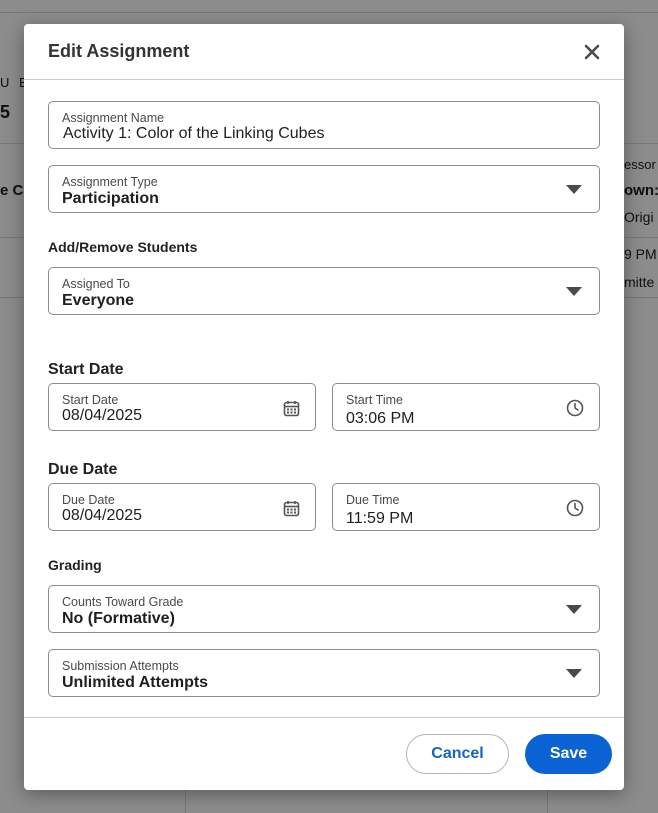  What do you see at coordinates (90, 400) in the screenshot?
I see `field-label: Start Date` at bounding box center [90, 400].